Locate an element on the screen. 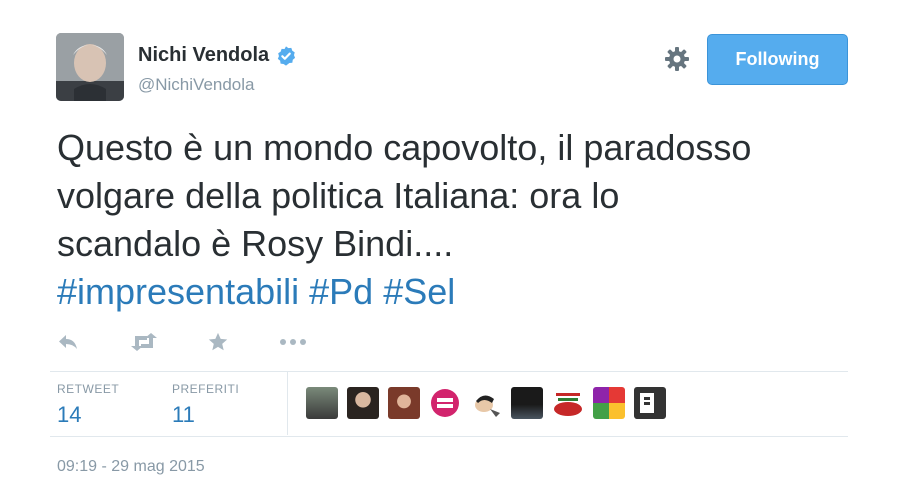  retweet-icon is located at coordinates (144, 342).